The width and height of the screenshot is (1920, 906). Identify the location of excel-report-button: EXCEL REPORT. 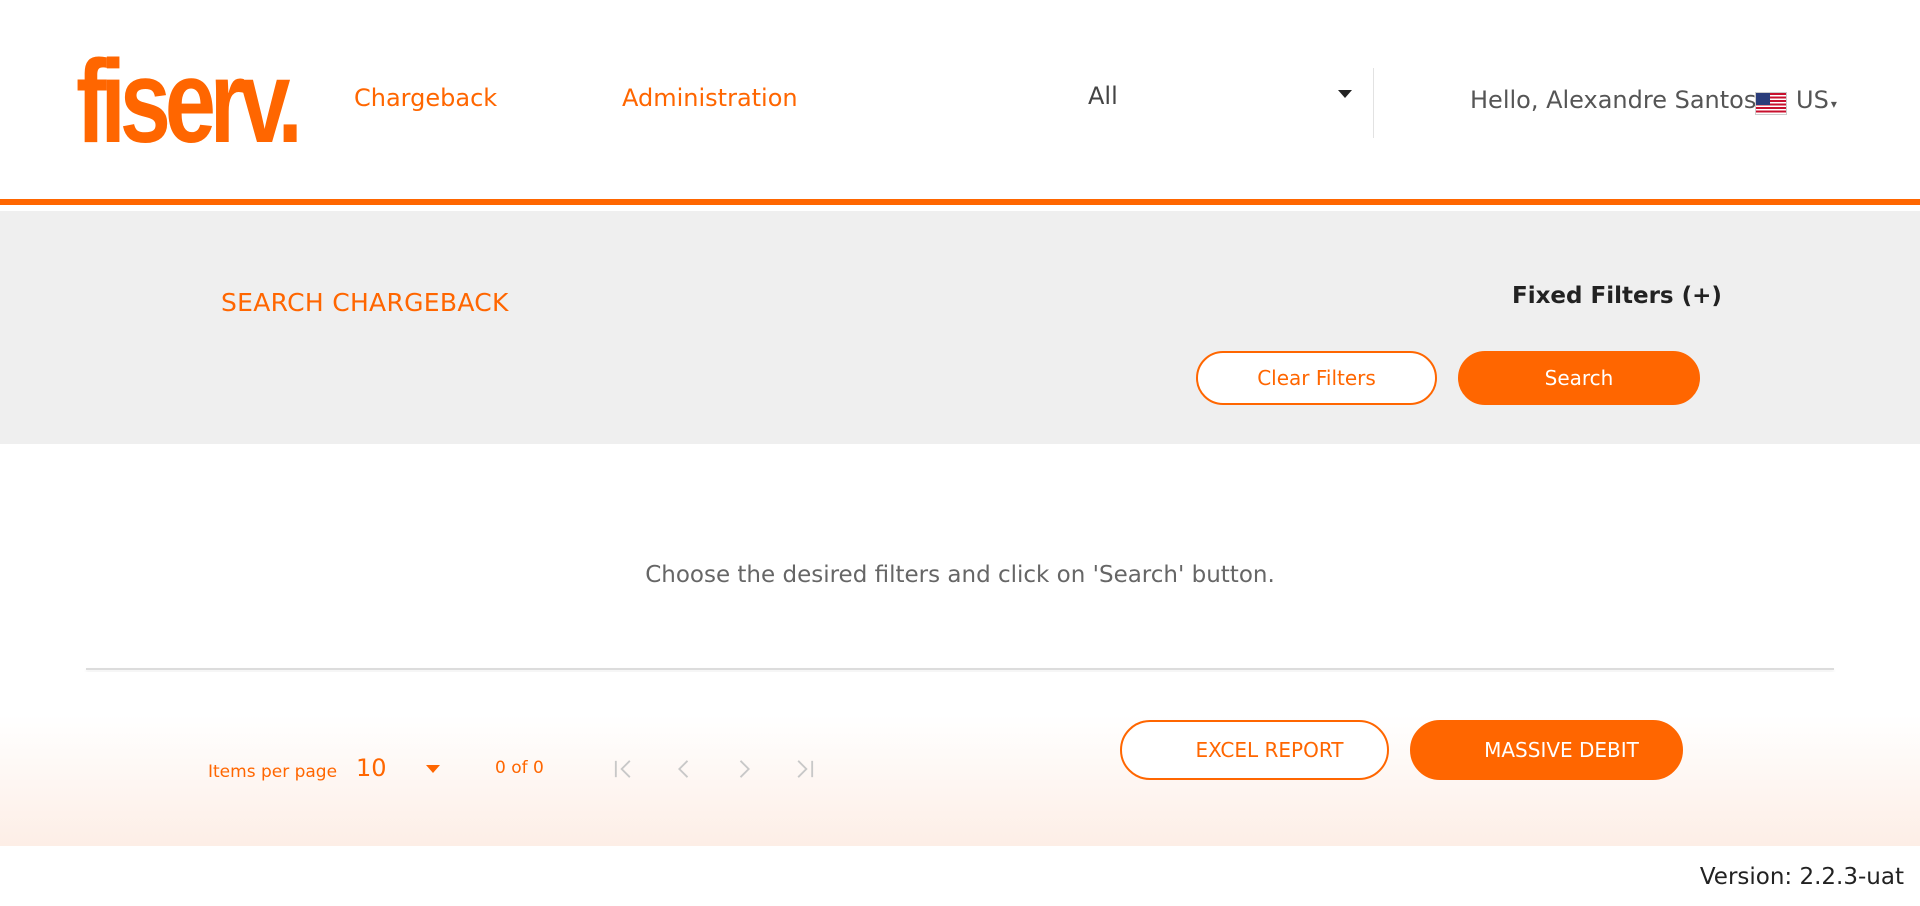
(1254, 750).